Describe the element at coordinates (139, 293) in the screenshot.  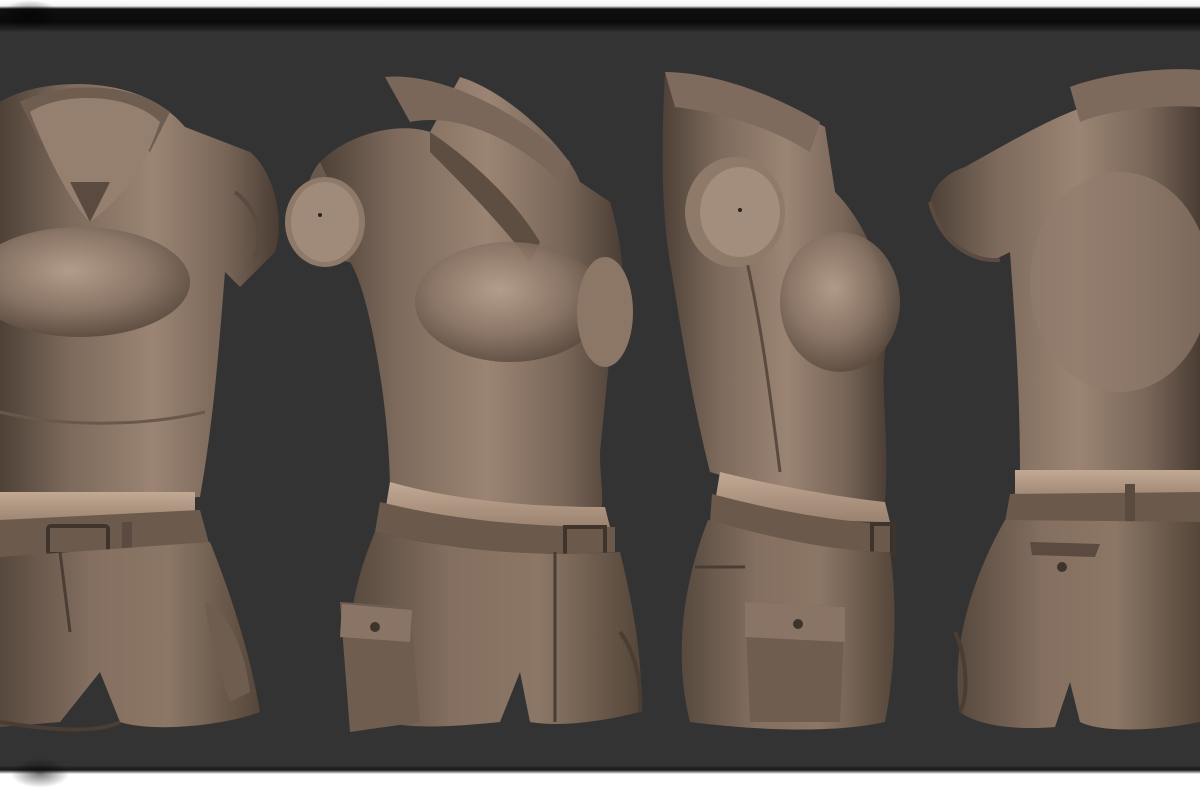
I see `shirt-front` at that location.